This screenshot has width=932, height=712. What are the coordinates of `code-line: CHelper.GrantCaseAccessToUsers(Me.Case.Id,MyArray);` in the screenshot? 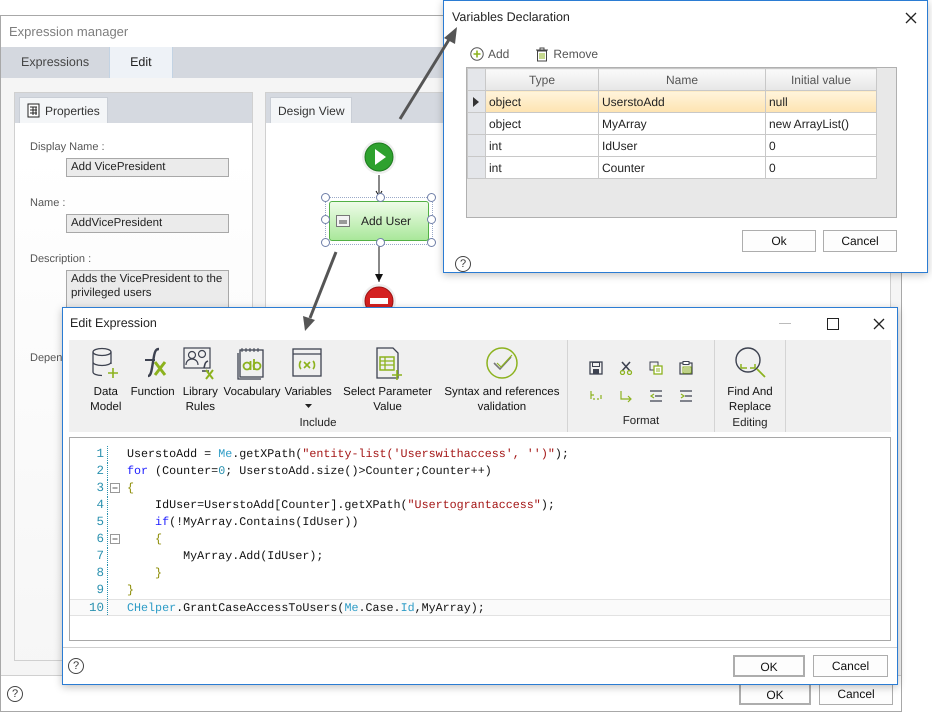 It's located at (306, 607).